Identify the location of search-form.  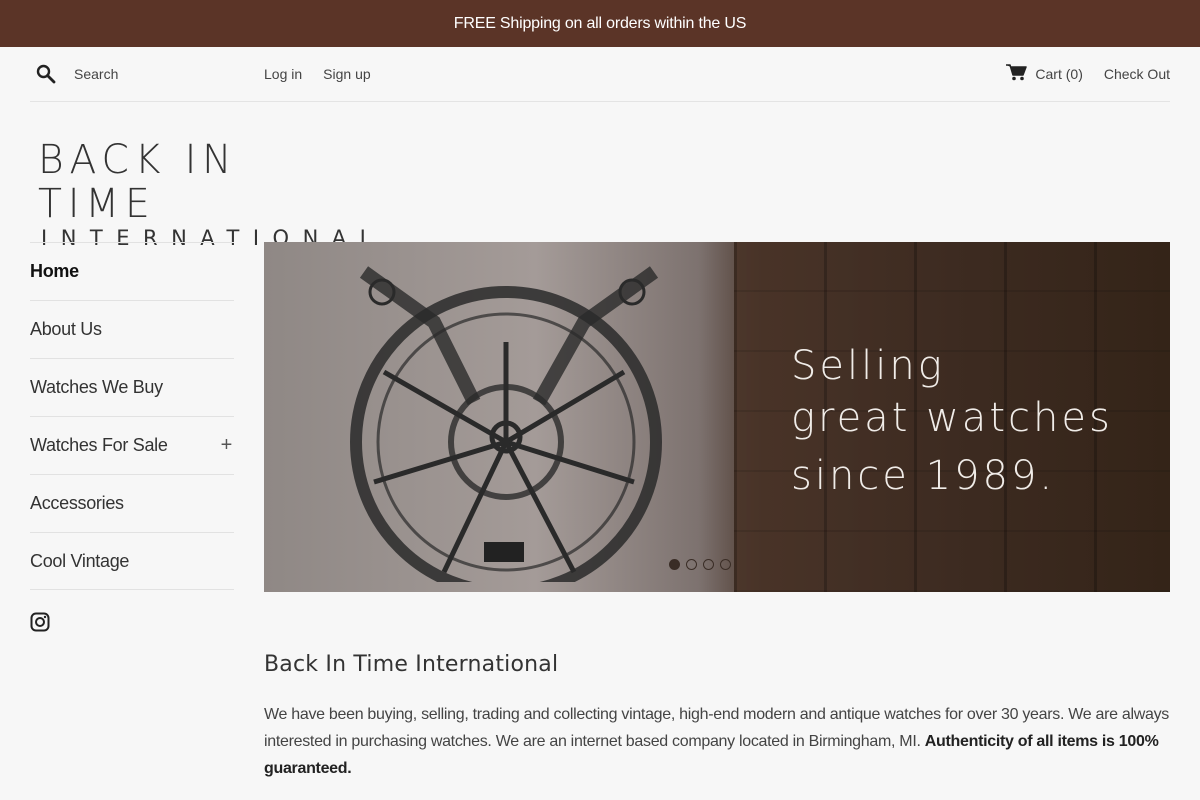
(147, 74).